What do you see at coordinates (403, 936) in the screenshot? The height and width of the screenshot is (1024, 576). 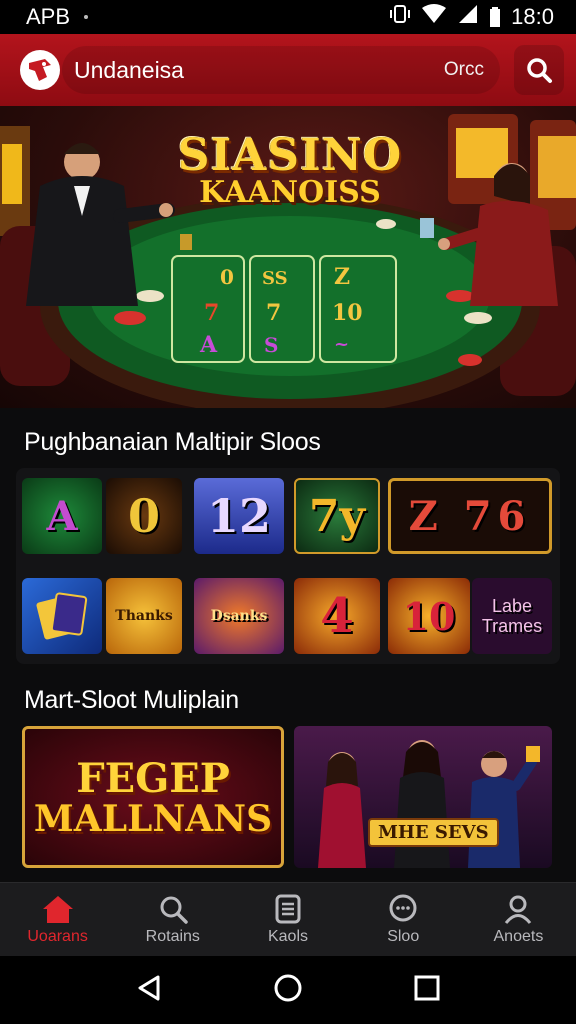 I see `nav-label: Sloo` at bounding box center [403, 936].